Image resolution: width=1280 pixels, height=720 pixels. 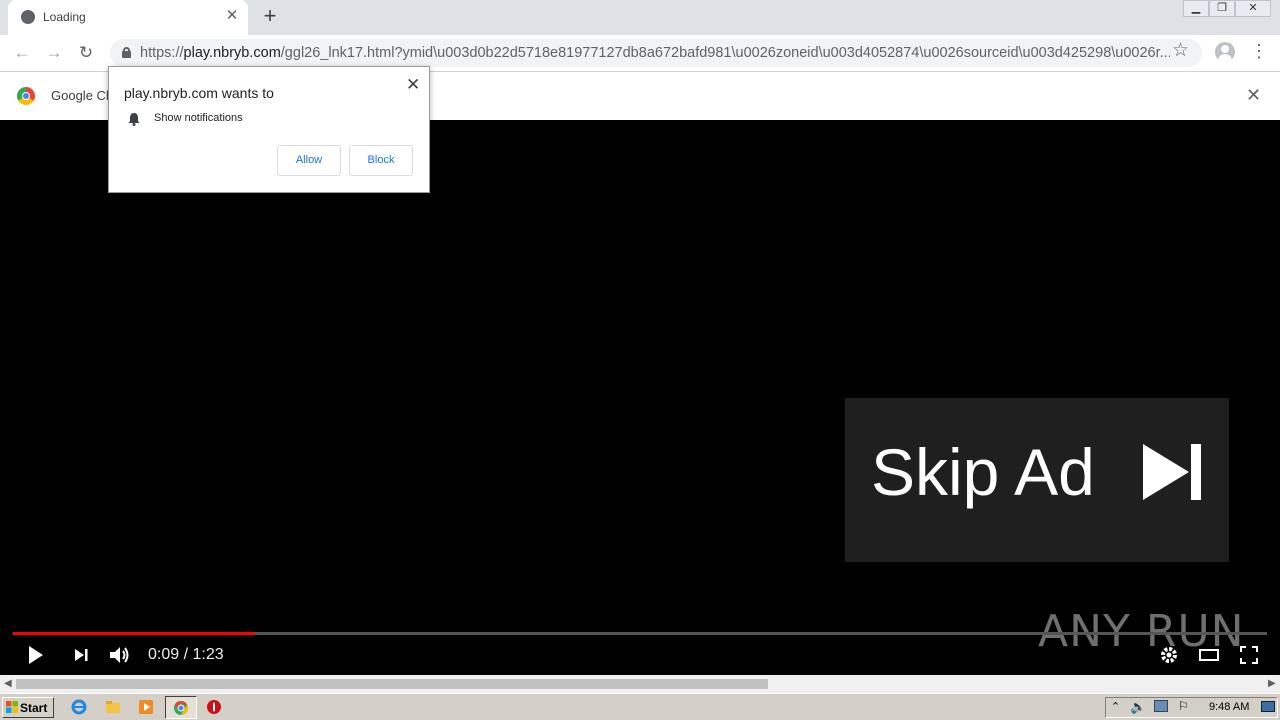 I want to click on scroll-left-icon: ◀, so click(x=8, y=683).